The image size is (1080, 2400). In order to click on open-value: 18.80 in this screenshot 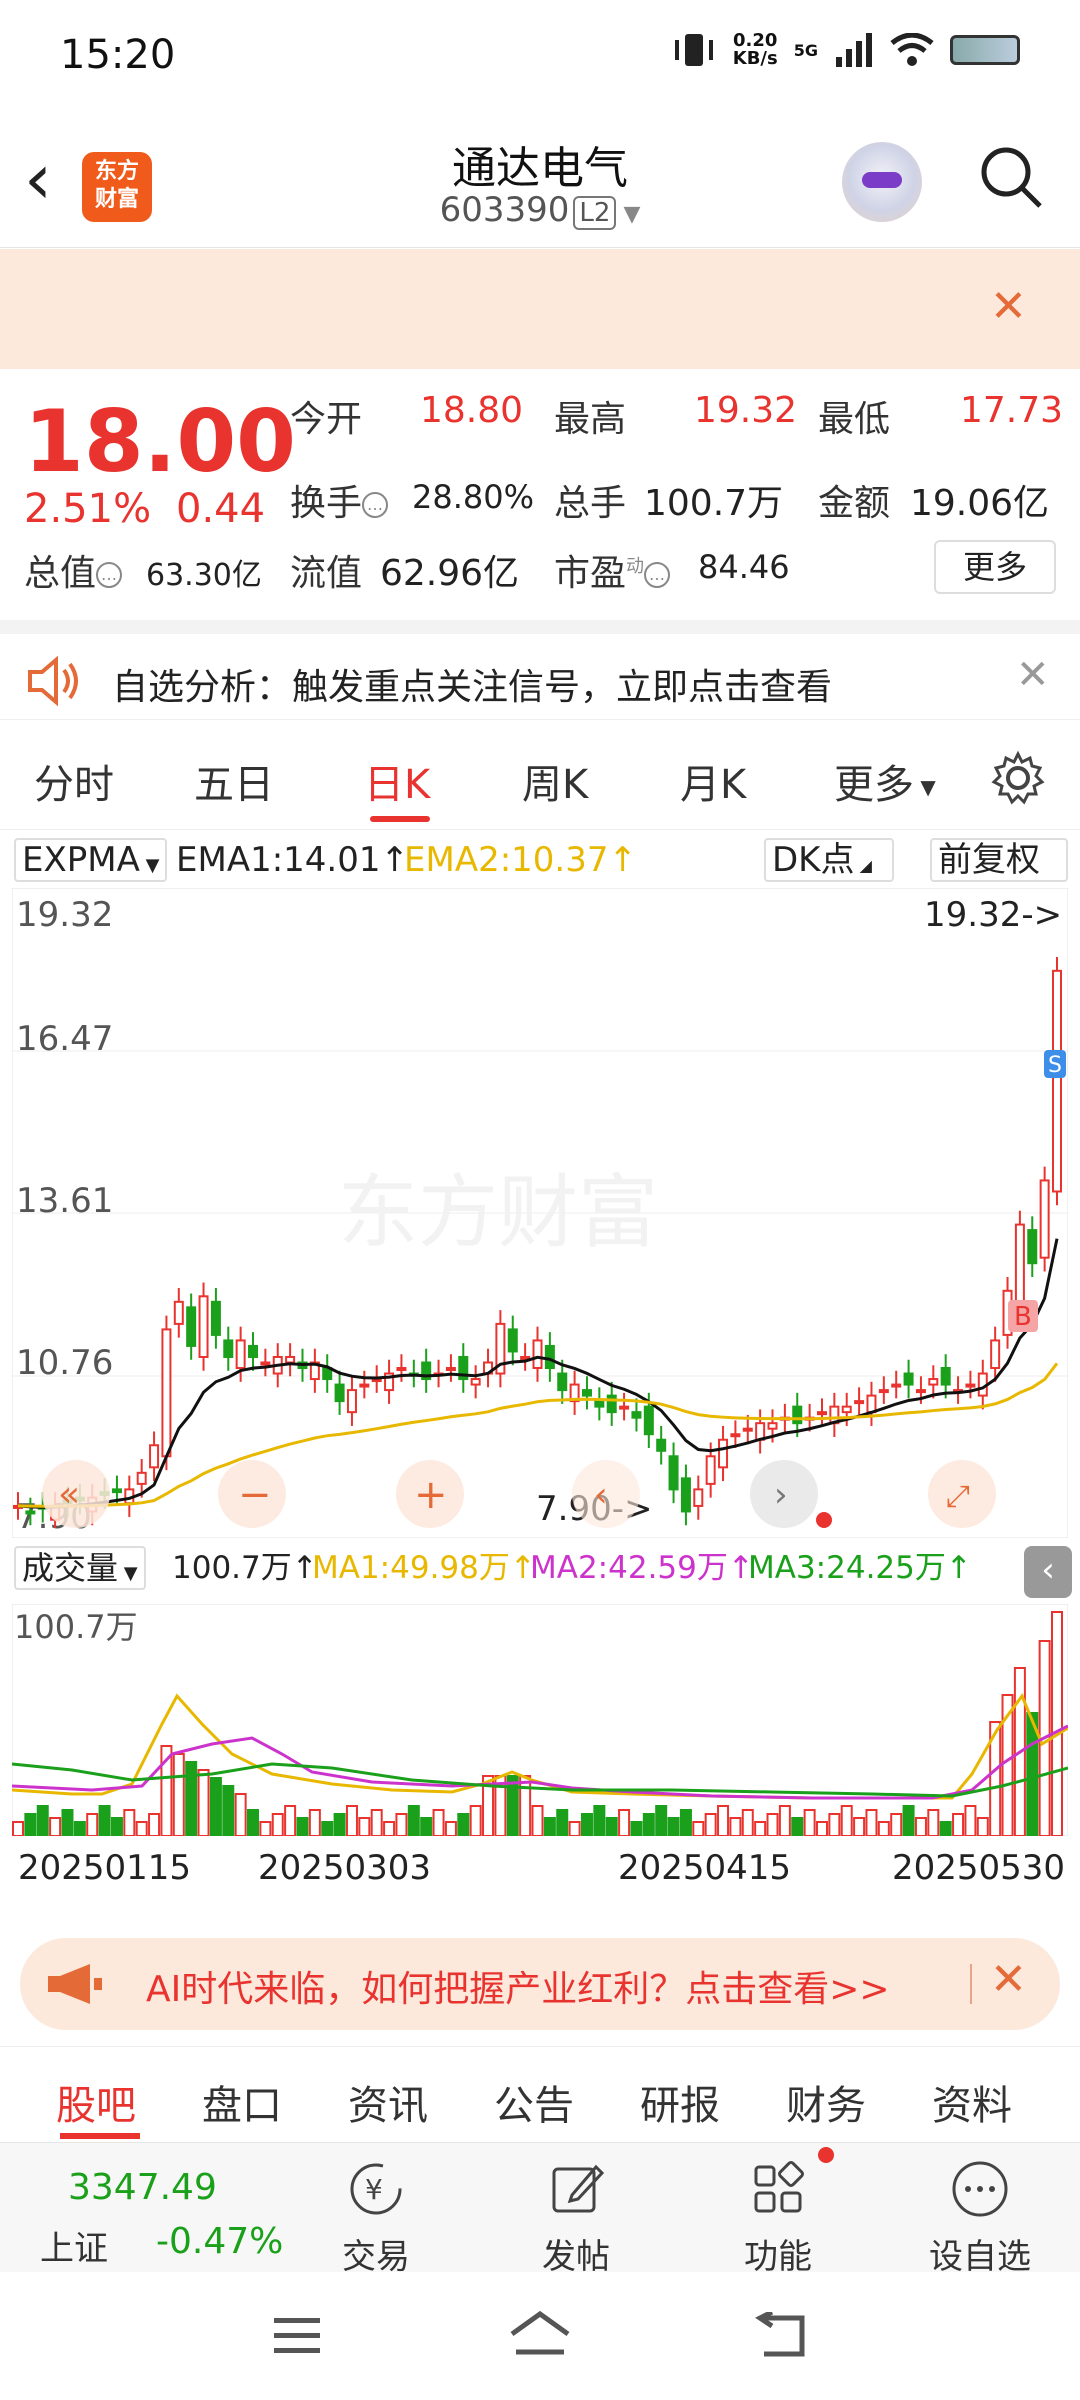, I will do `click(472, 410)`.